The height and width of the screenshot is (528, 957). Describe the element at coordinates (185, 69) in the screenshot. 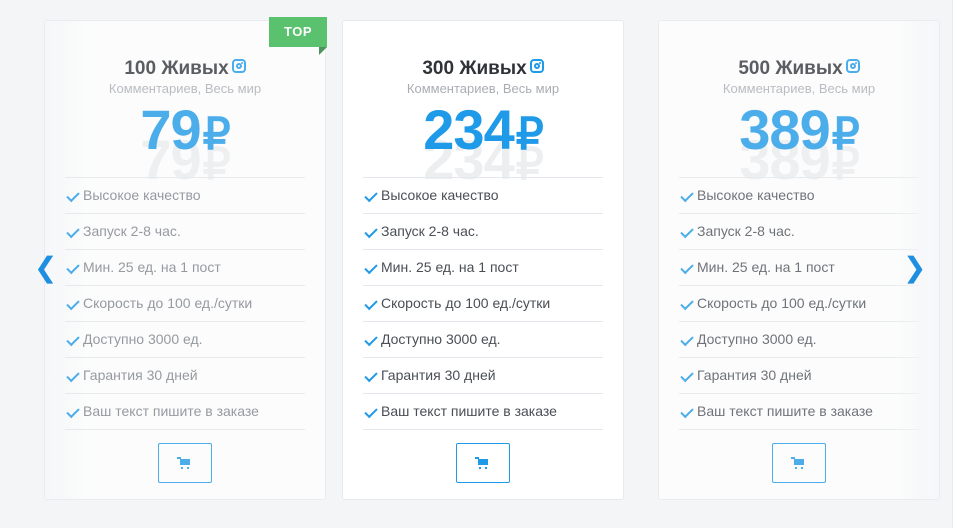

I see `card-title: 100 Живых` at that location.